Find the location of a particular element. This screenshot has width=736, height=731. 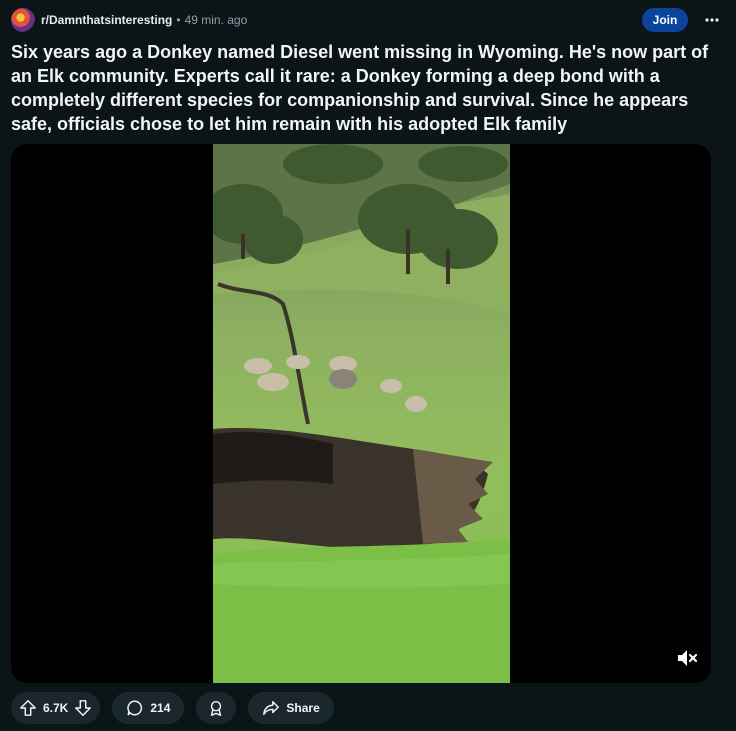

comment-icon is located at coordinates (135, 708).